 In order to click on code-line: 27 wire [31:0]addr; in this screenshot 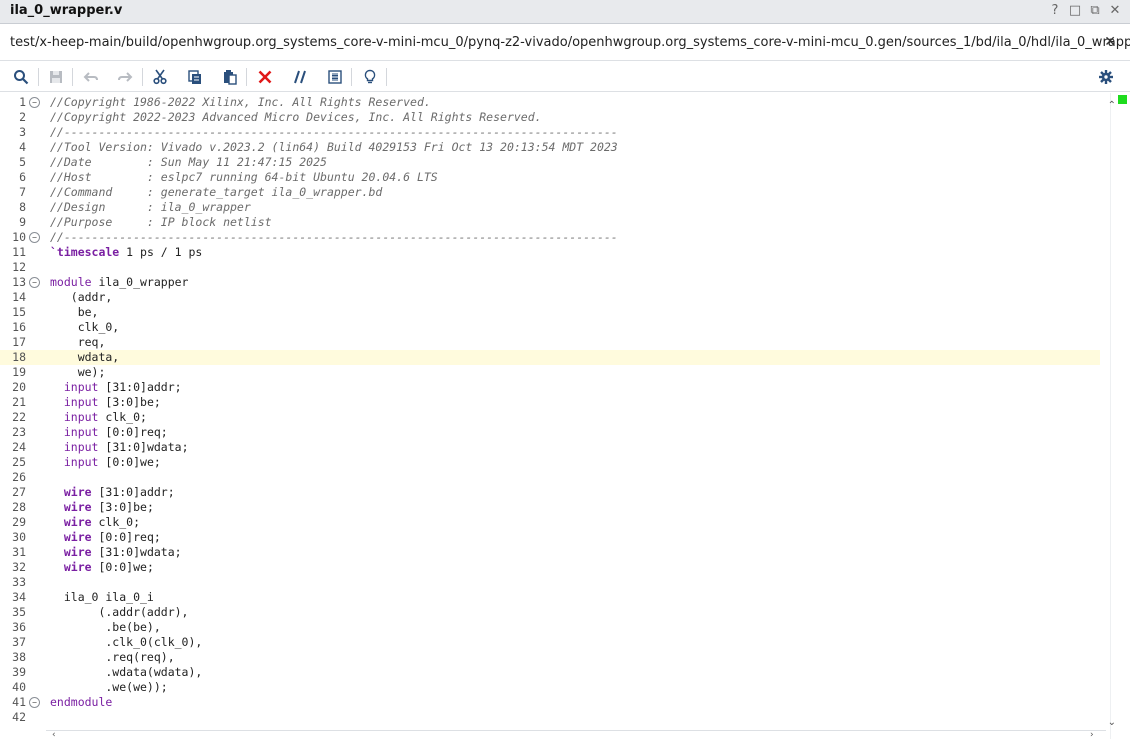, I will do `click(550, 492)`.